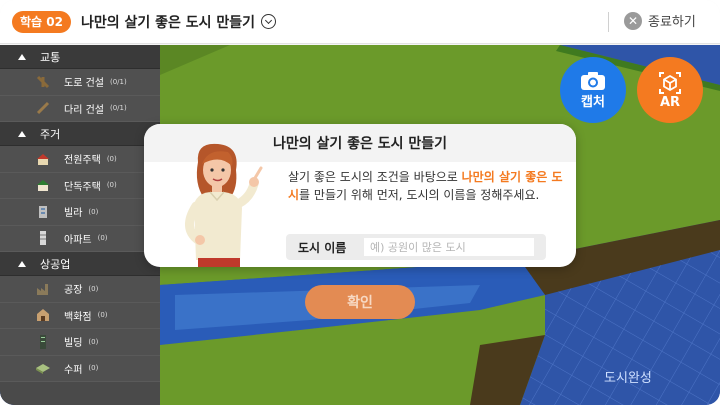 The width and height of the screenshot is (720, 405). I want to click on sidebar-item-house: 단독주택 (0), so click(80, 185).